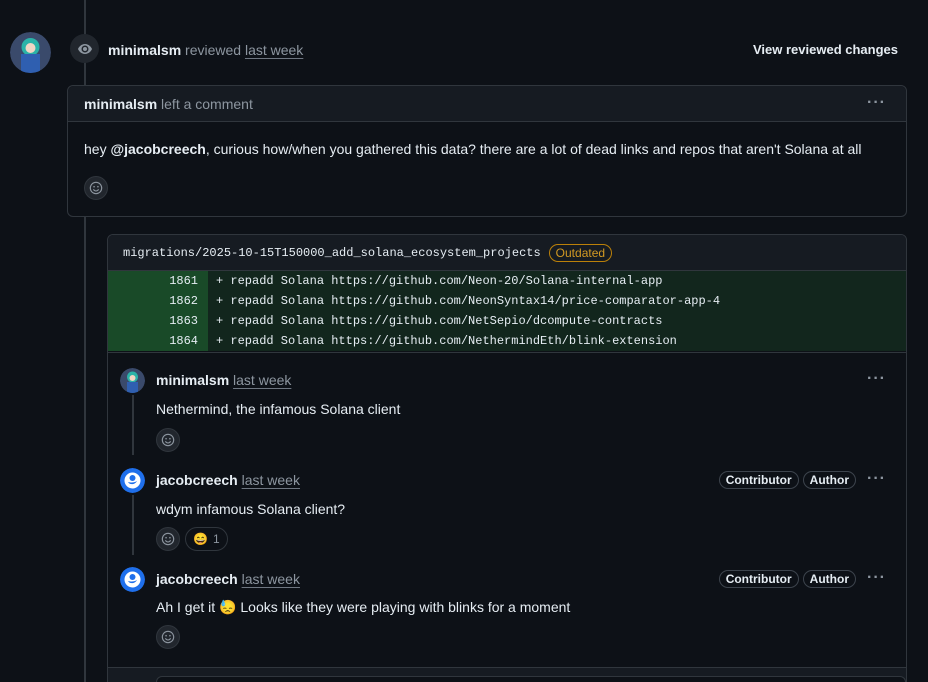 The image size is (928, 682). I want to click on comment-header: minimalsm last week, so click(223, 380).